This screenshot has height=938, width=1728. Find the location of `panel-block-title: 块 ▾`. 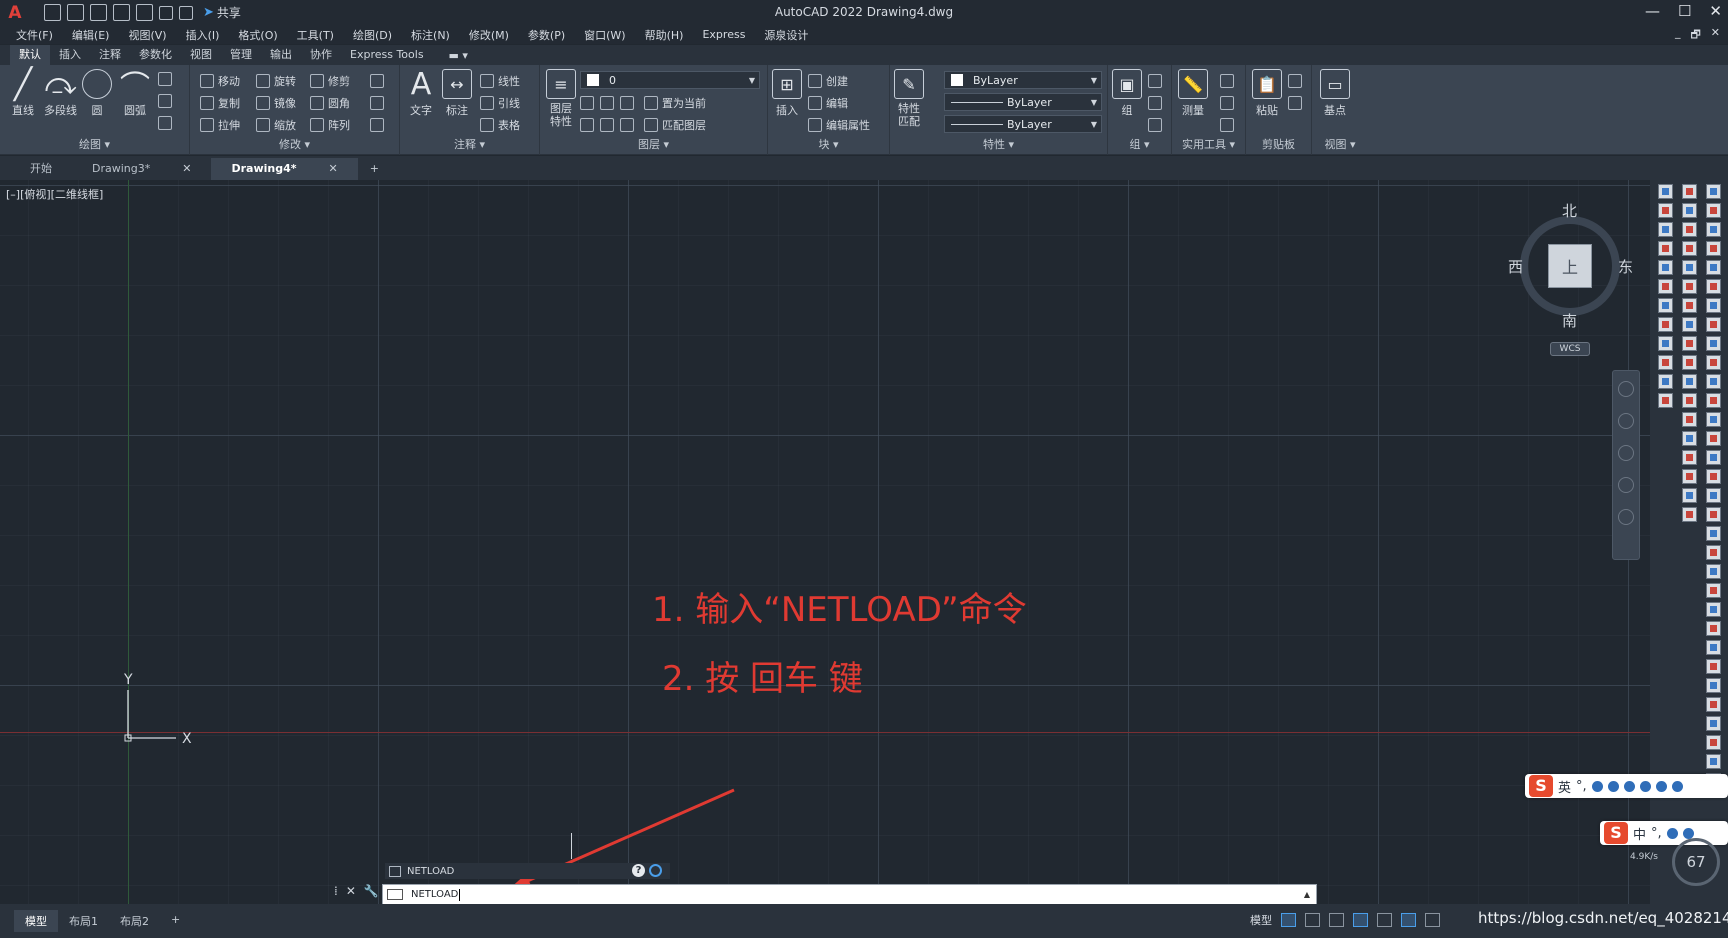

panel-block-title: 块 ▾ is located at coordinates (828, 144).